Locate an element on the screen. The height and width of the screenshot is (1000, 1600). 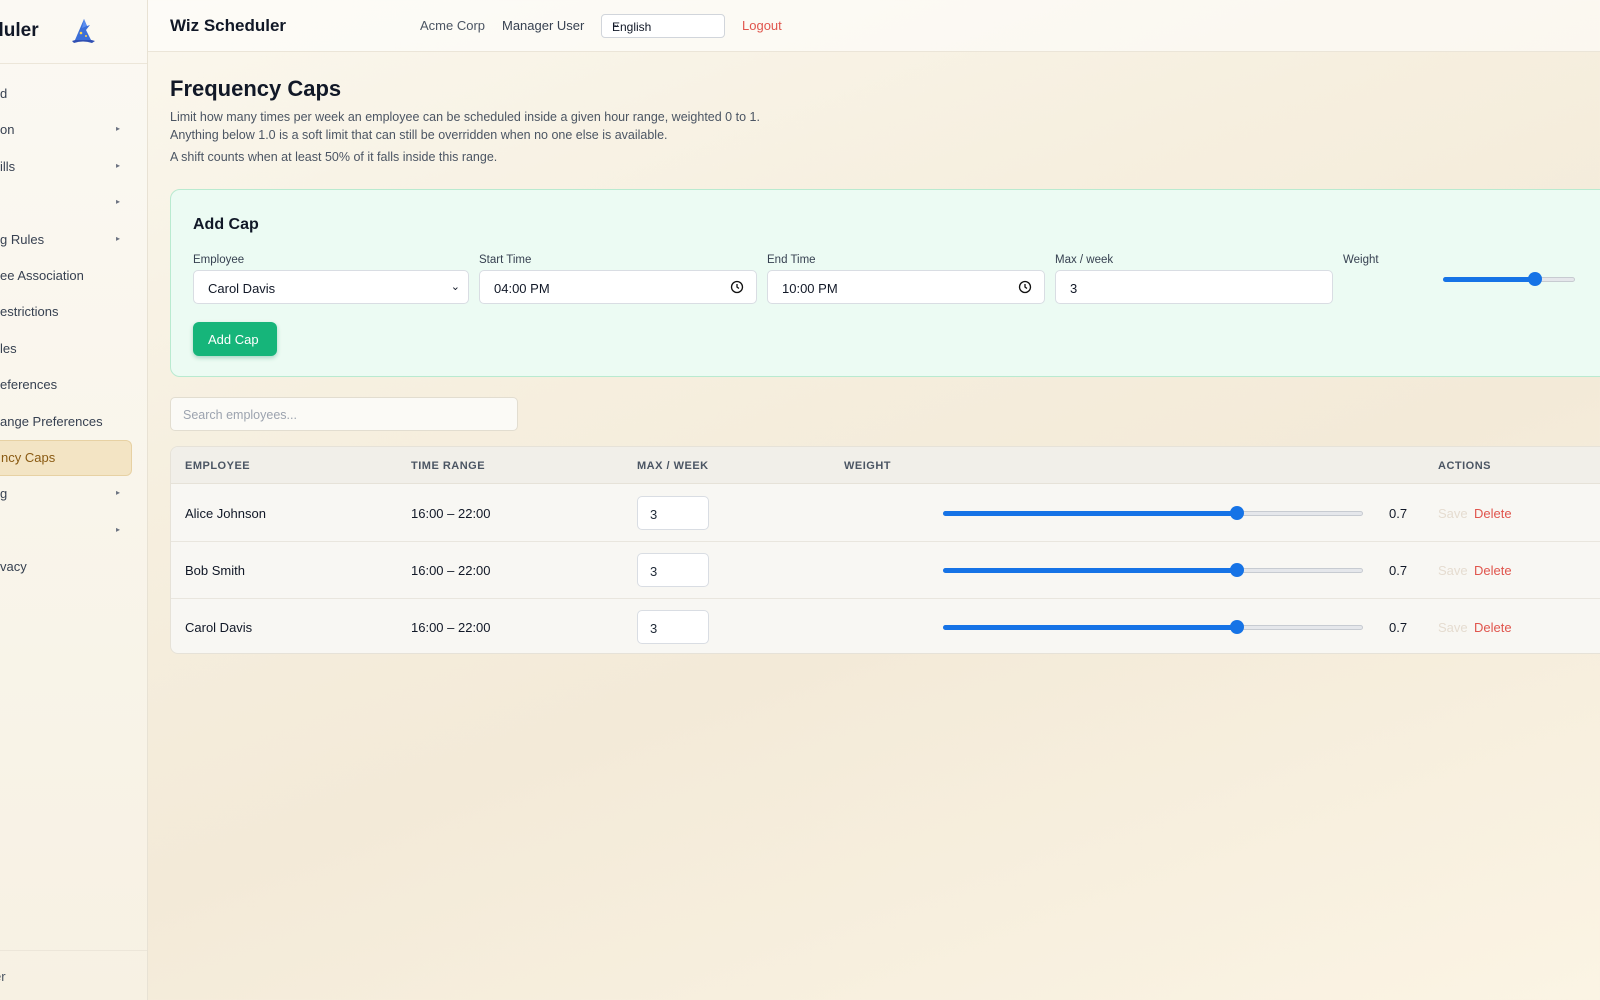
sidebar-item-label: d is located at coordinates (4, 93).